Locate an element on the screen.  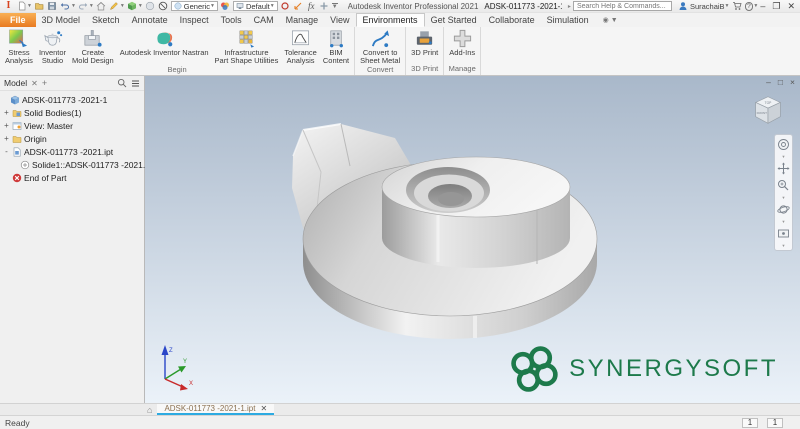
inventor-nastran-button: Autodesk Inventor Nastran is located at coordinates (164, 46).